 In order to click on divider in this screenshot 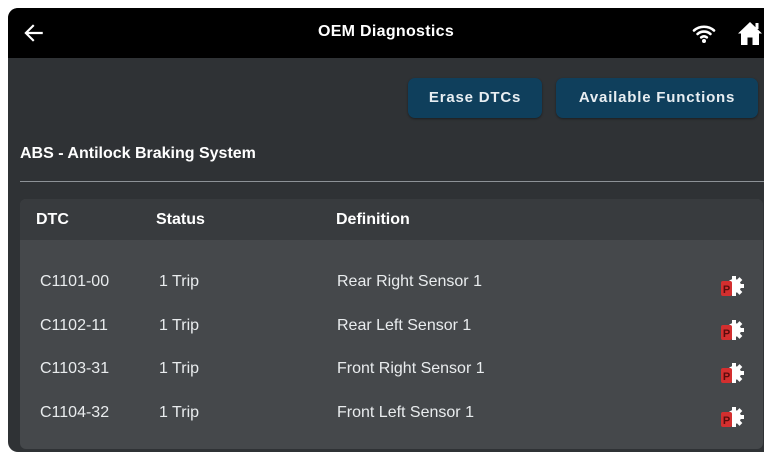, I will do `click(392, 181)`.